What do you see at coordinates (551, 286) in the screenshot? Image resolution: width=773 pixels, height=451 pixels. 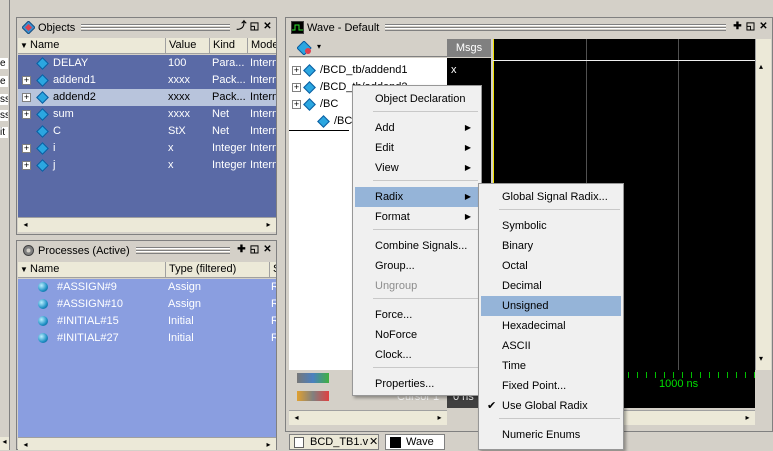 I see `radix-item-decimal: Decimal` at bounding box center [551, 286].